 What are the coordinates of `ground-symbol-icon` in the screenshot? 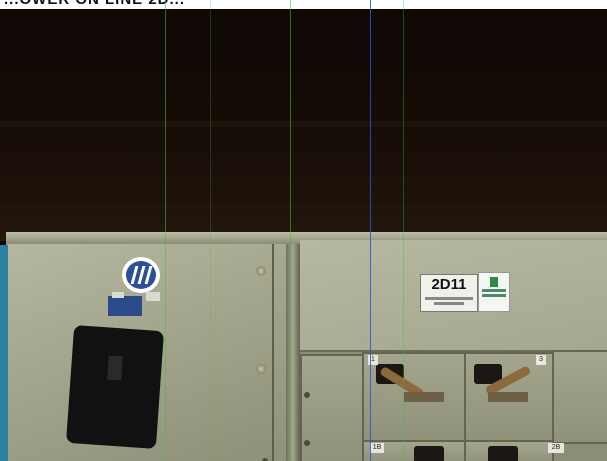 It's located at (494, 292).